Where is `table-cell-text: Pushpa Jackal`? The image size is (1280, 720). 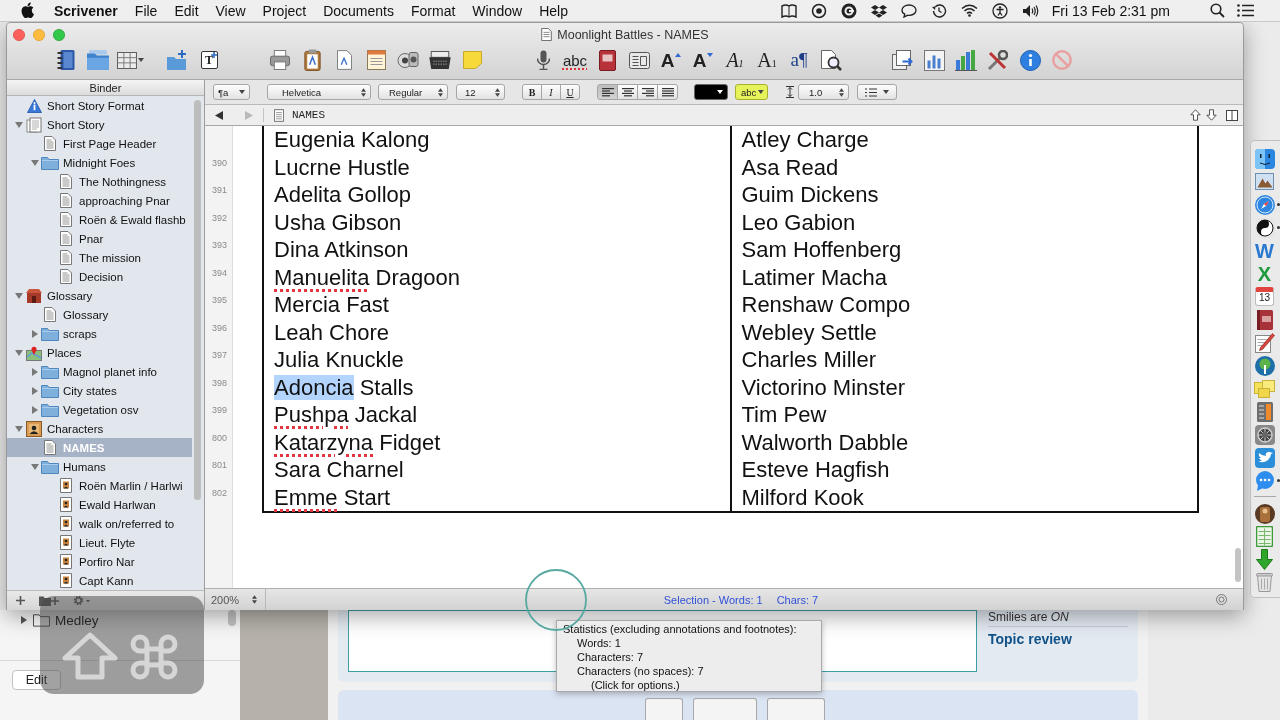
table-cell-text: Pushpa Jackal is located at coordinates (346, 415).